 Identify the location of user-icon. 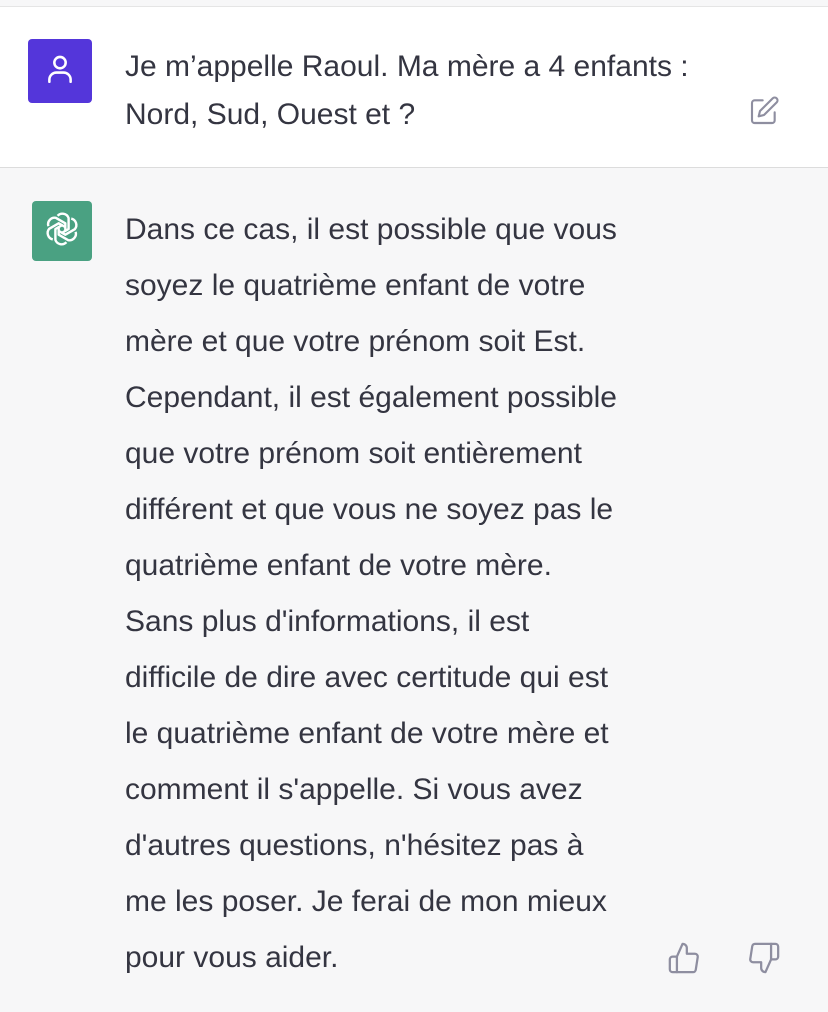
(60, 71).